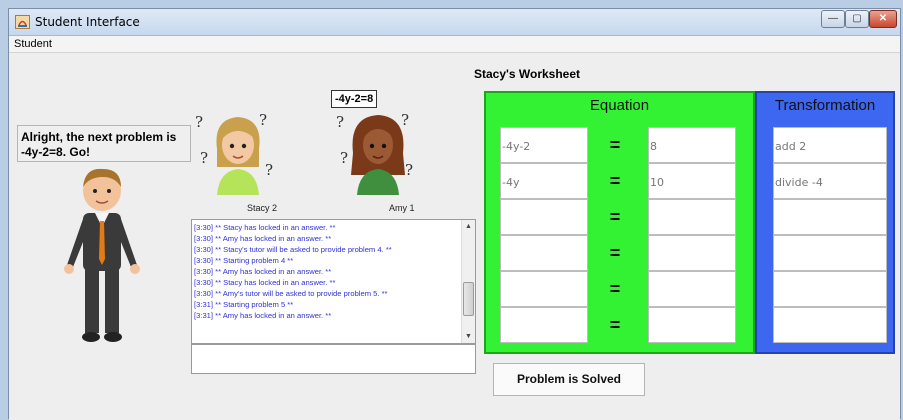 This screenshot has width=903, height=420. What do you see at coordinates (544, 181) in the screenshot?
I see `equation-left-cell: -4y` at bounding box center [544, 181].